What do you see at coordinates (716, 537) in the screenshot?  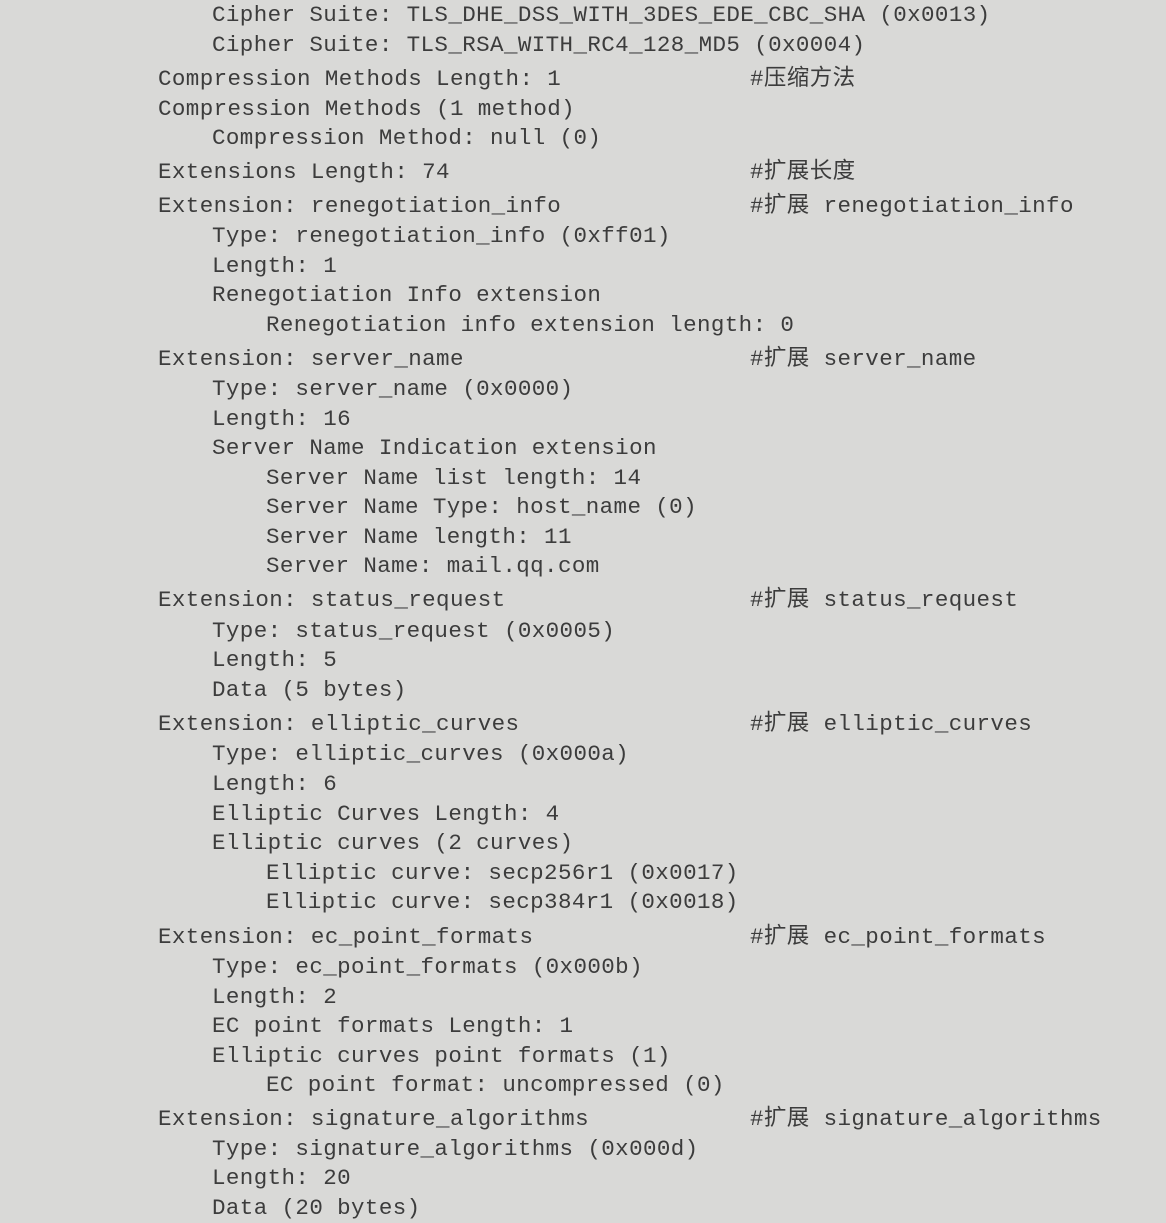 I see `dissection-line: Server Name length: 11` at bounding box center [716, 537].